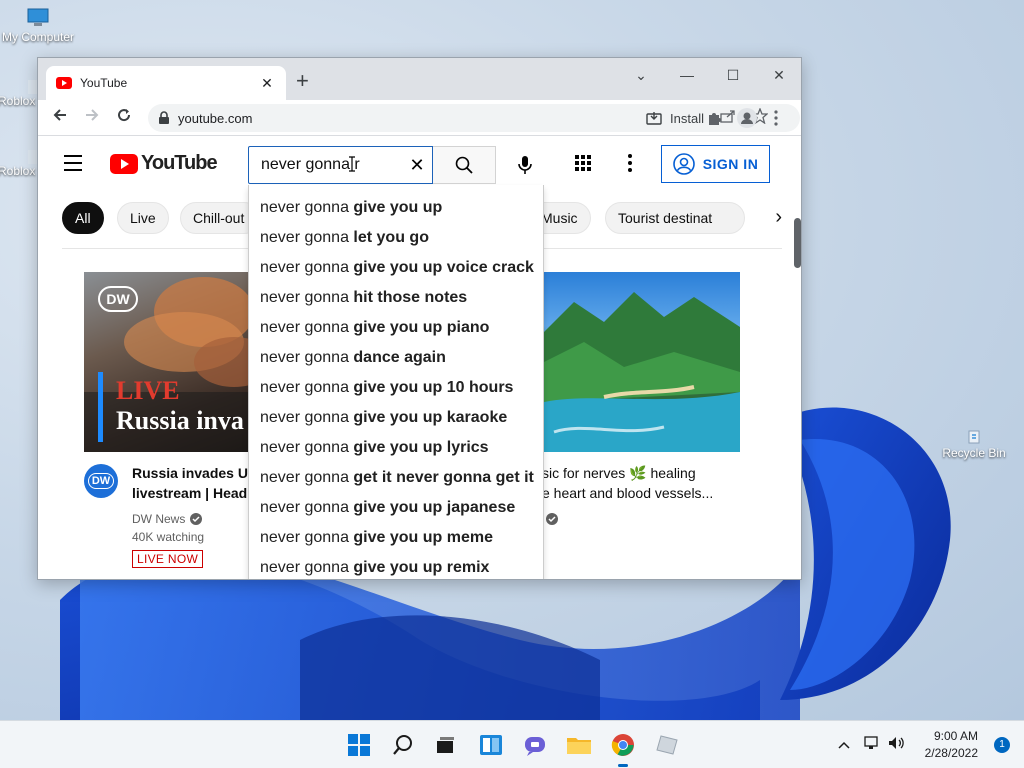  What do you see at coordinates (215, 118) in the screenshot?
I see `url-text: youtube.com` at bounding box center [215, 118].